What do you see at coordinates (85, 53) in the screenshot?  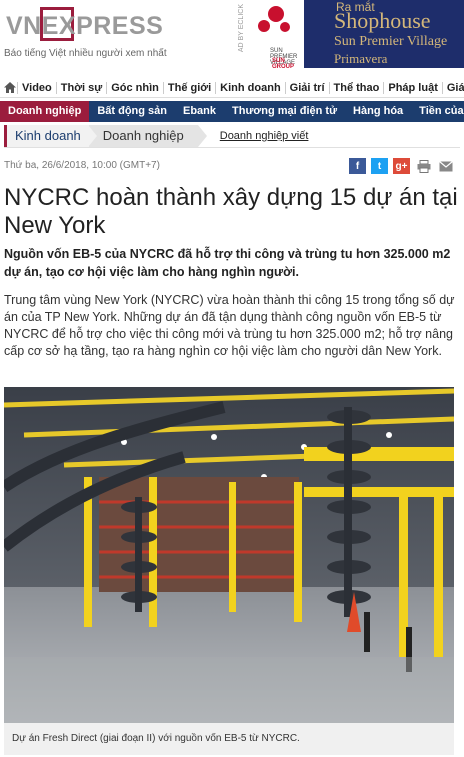 I see `site-tagline: Báo tiếng Việt nhiều người xem nhất` at bounding box center [85, 53].